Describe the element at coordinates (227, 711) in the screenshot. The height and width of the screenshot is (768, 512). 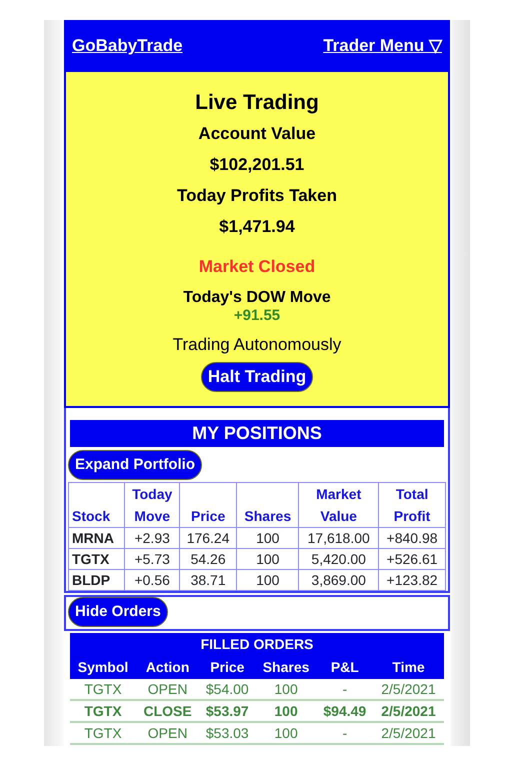
I see `table-cell: $53.97` at that location.